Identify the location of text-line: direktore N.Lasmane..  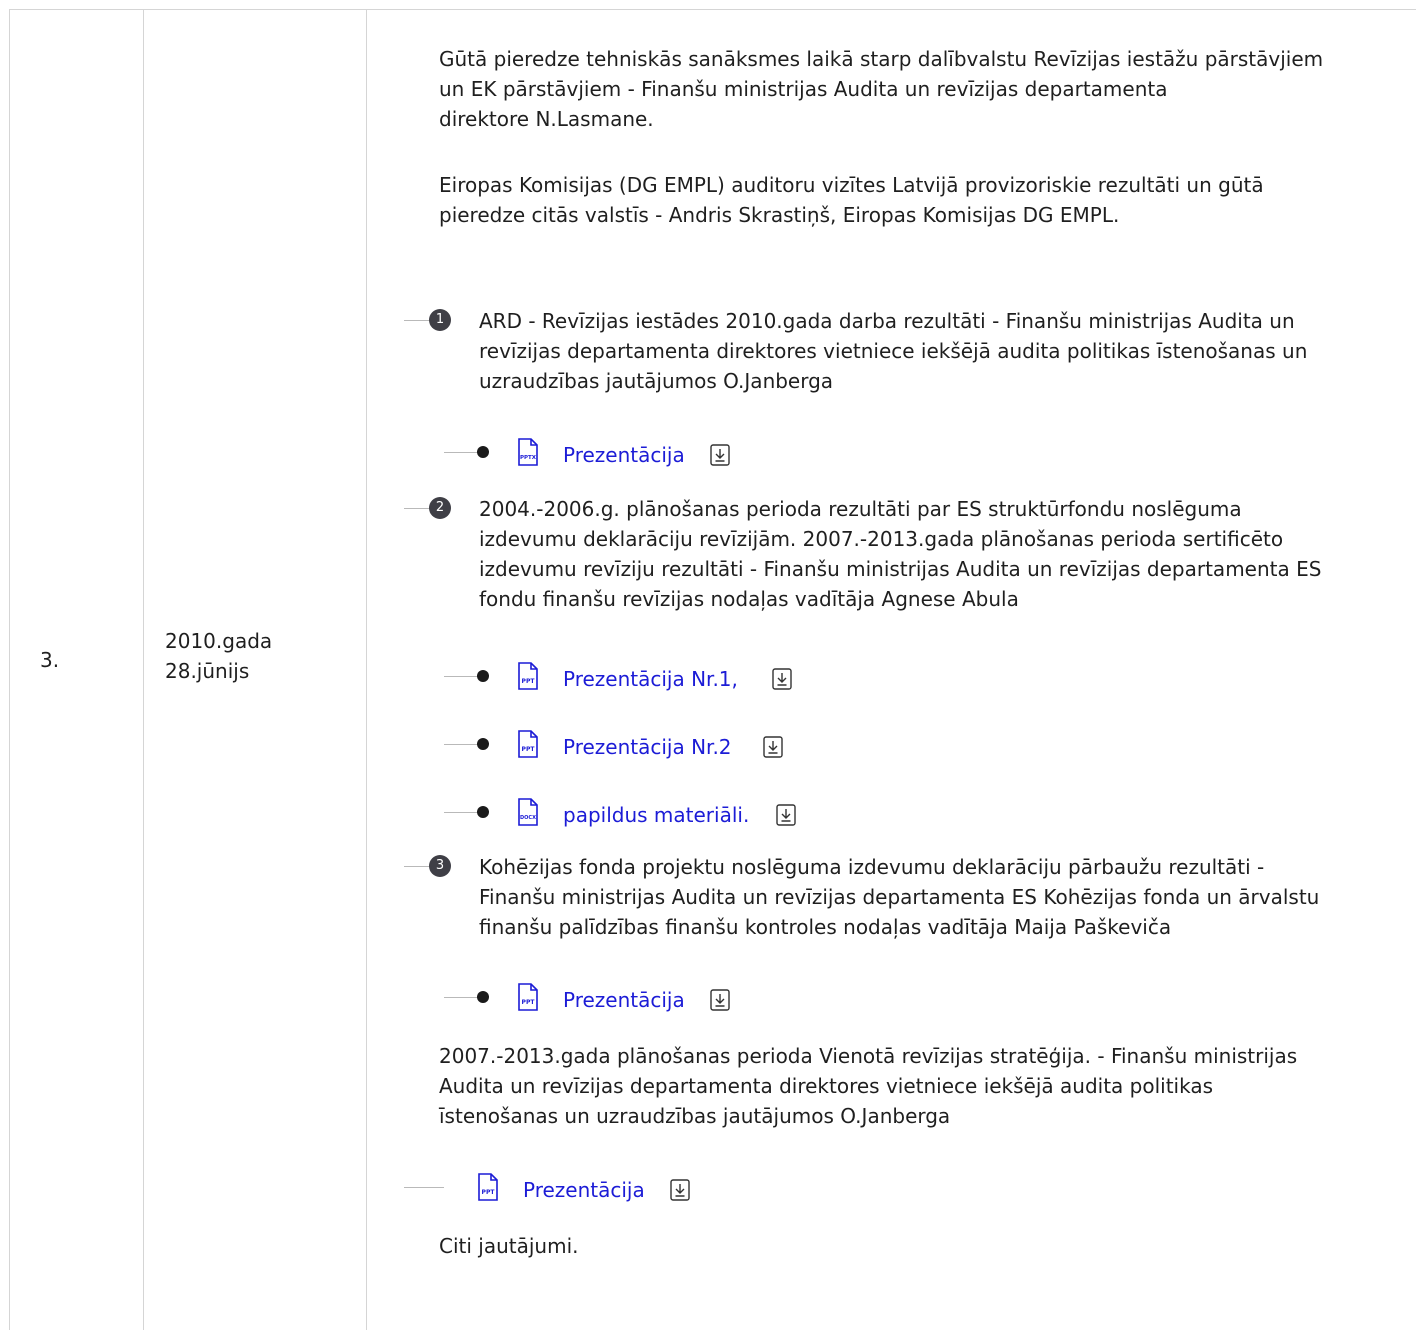
(546, 119).